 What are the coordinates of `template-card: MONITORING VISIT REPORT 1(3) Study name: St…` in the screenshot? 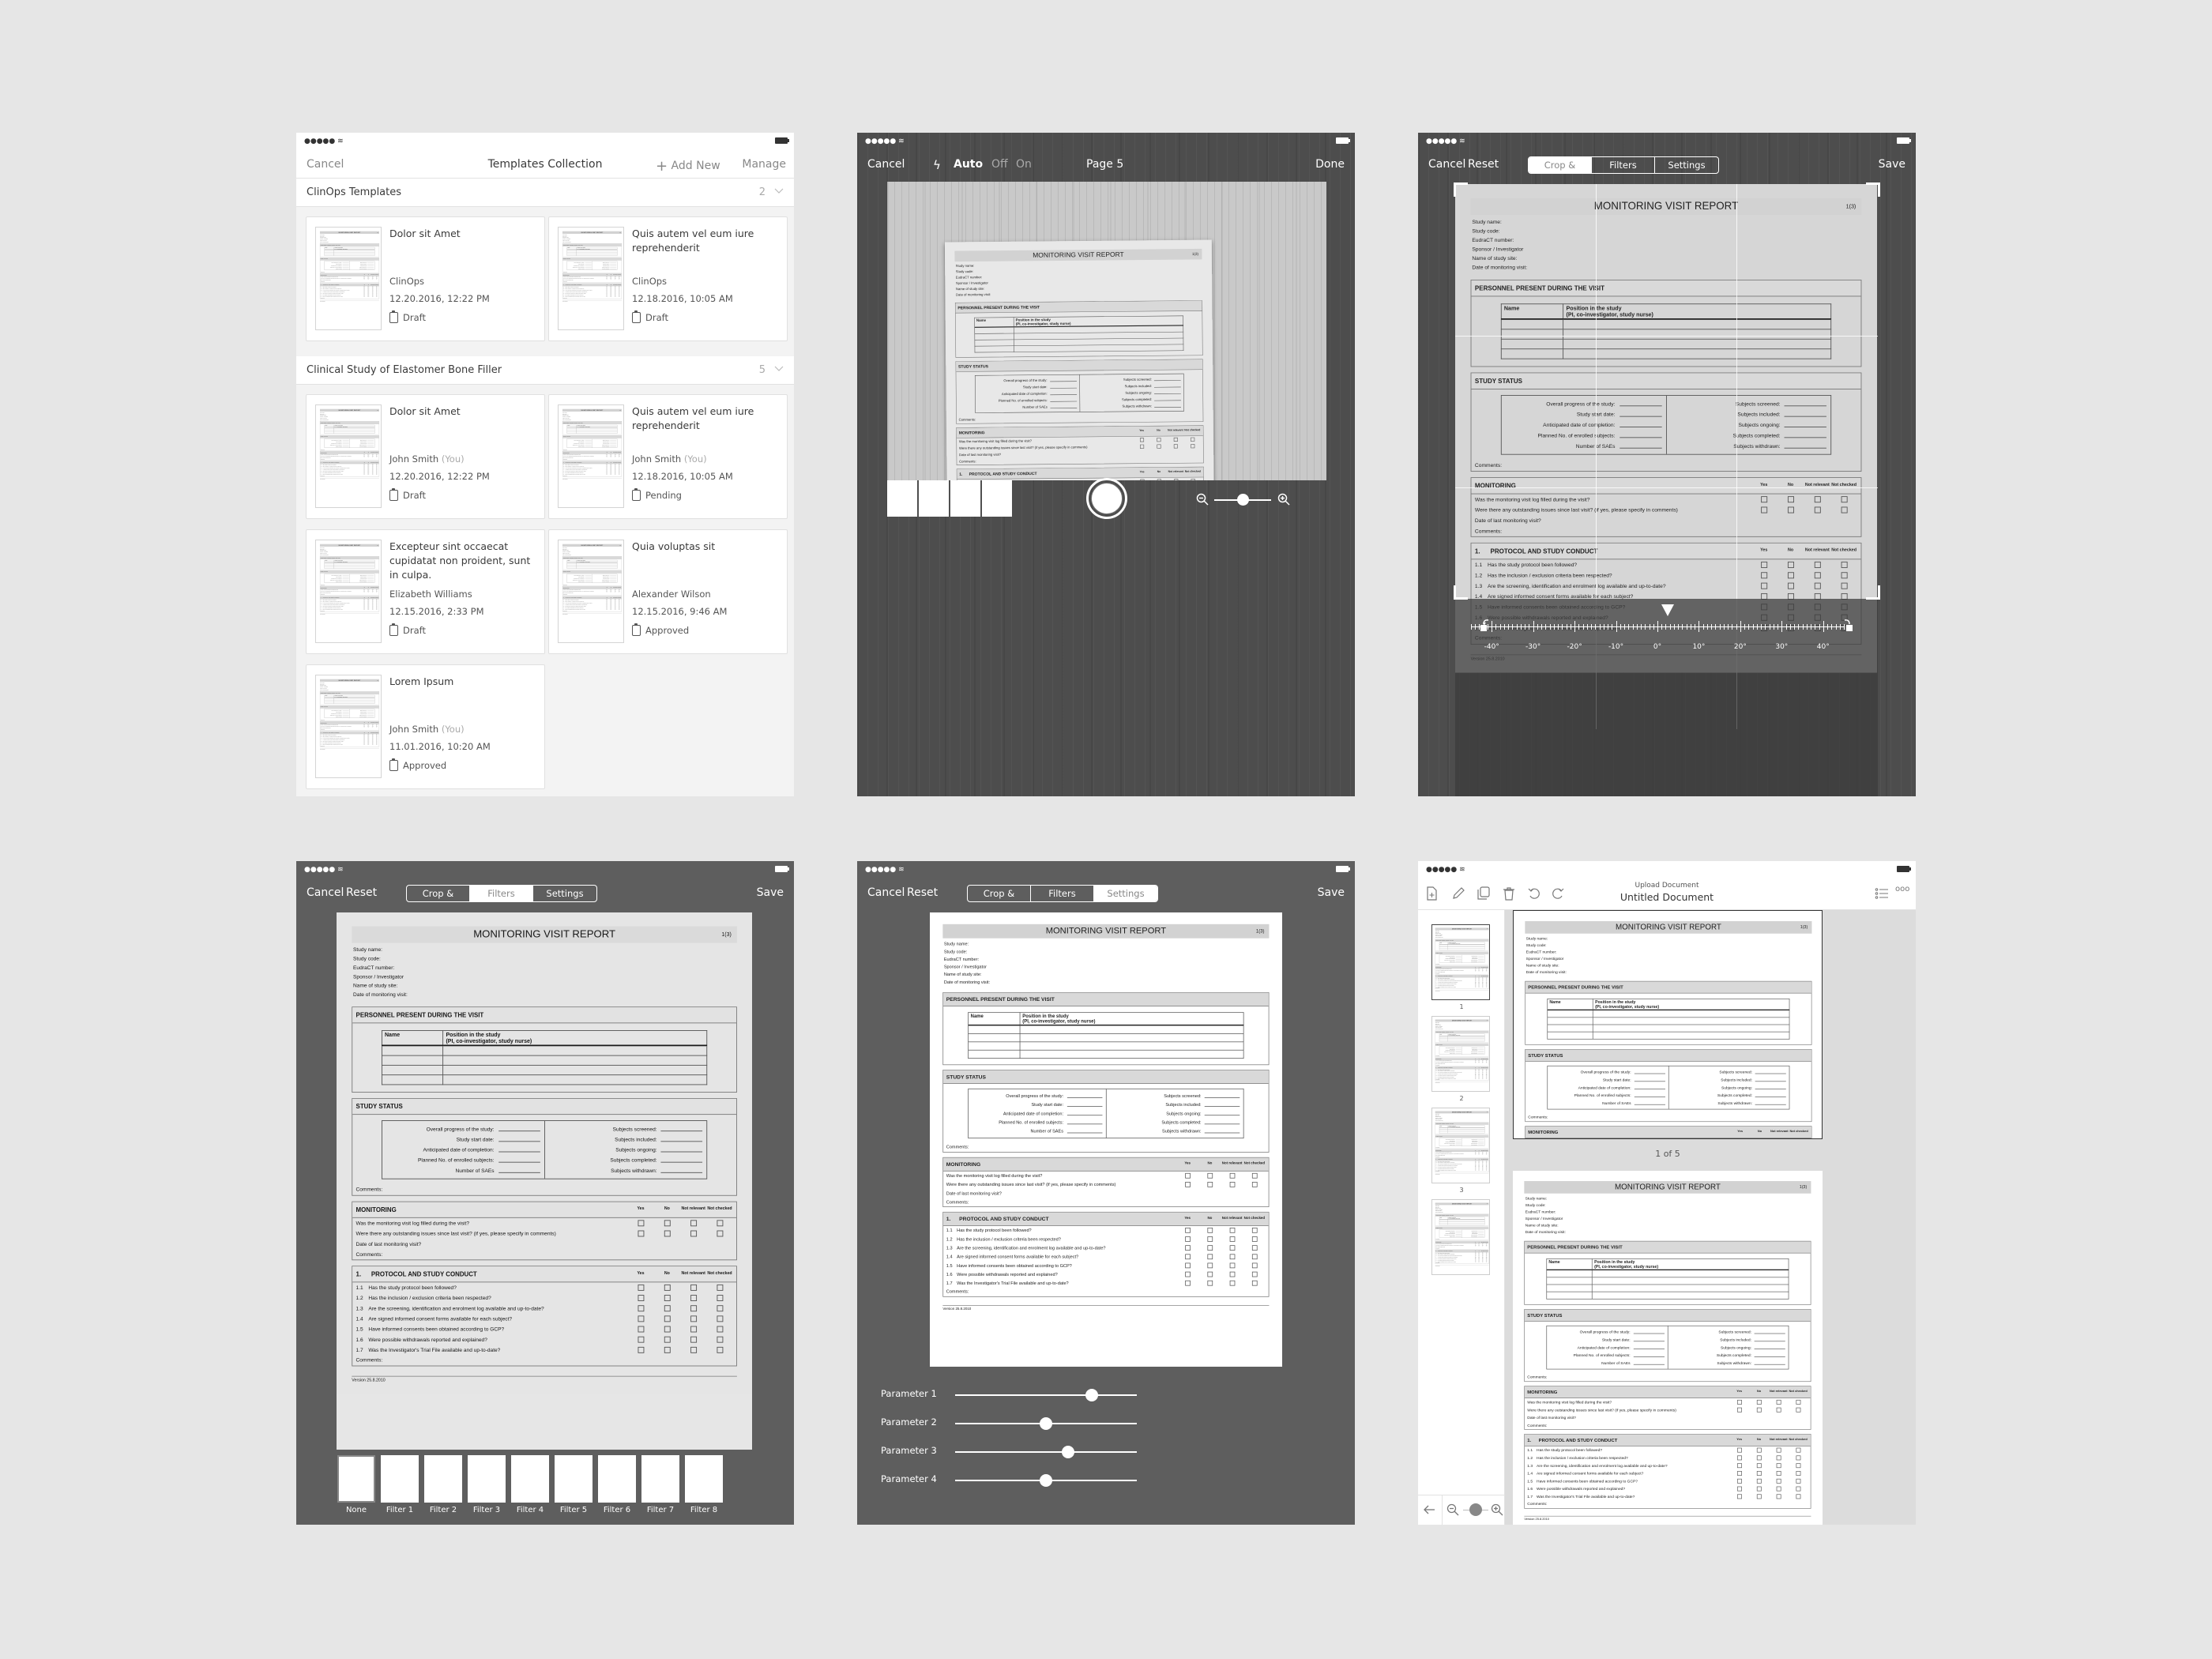 It's located at (668, 457).